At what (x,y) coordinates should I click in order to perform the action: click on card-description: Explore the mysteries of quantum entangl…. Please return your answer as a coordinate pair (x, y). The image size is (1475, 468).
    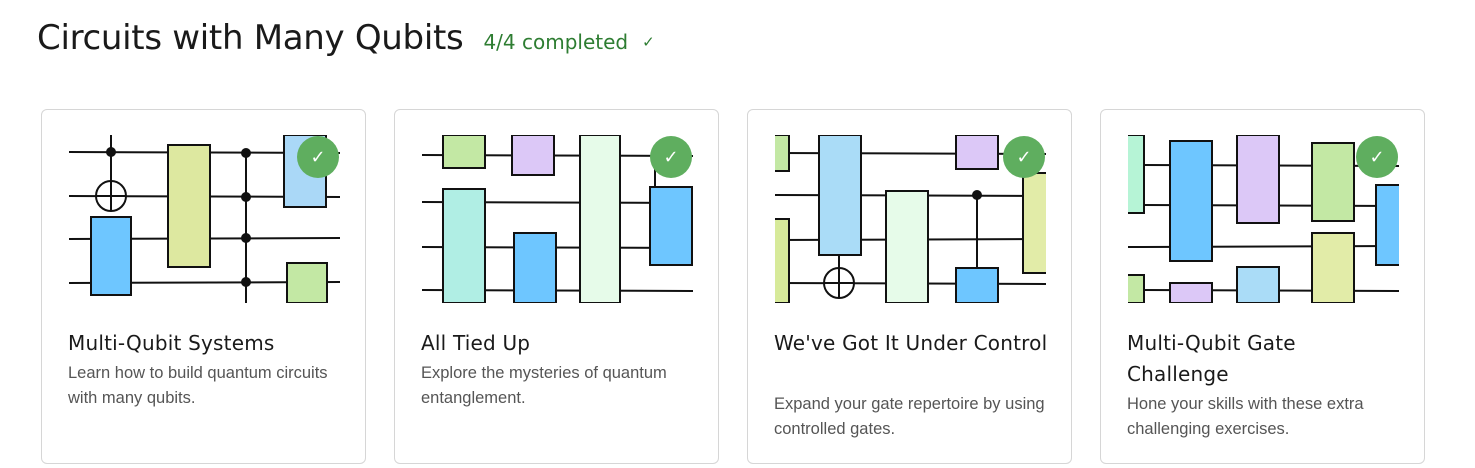
    Looking at the image, I should click on (544, 385).